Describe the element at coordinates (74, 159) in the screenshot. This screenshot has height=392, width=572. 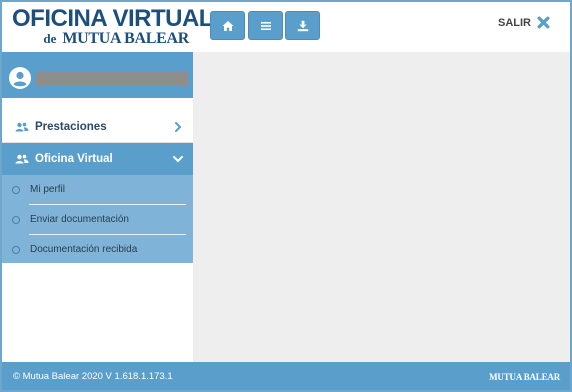
I see `sidebar-item-label: Oficina Virtual` at that location.